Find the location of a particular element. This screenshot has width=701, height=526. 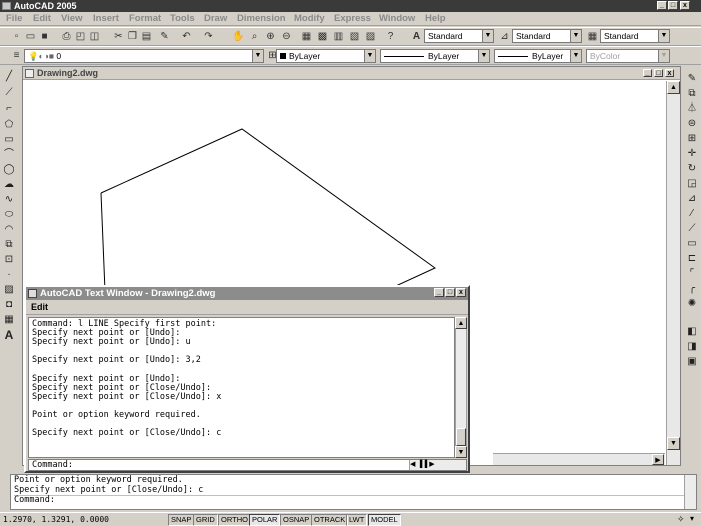

osnap-toggle: OSNAP is located at coordinates (296, 520).